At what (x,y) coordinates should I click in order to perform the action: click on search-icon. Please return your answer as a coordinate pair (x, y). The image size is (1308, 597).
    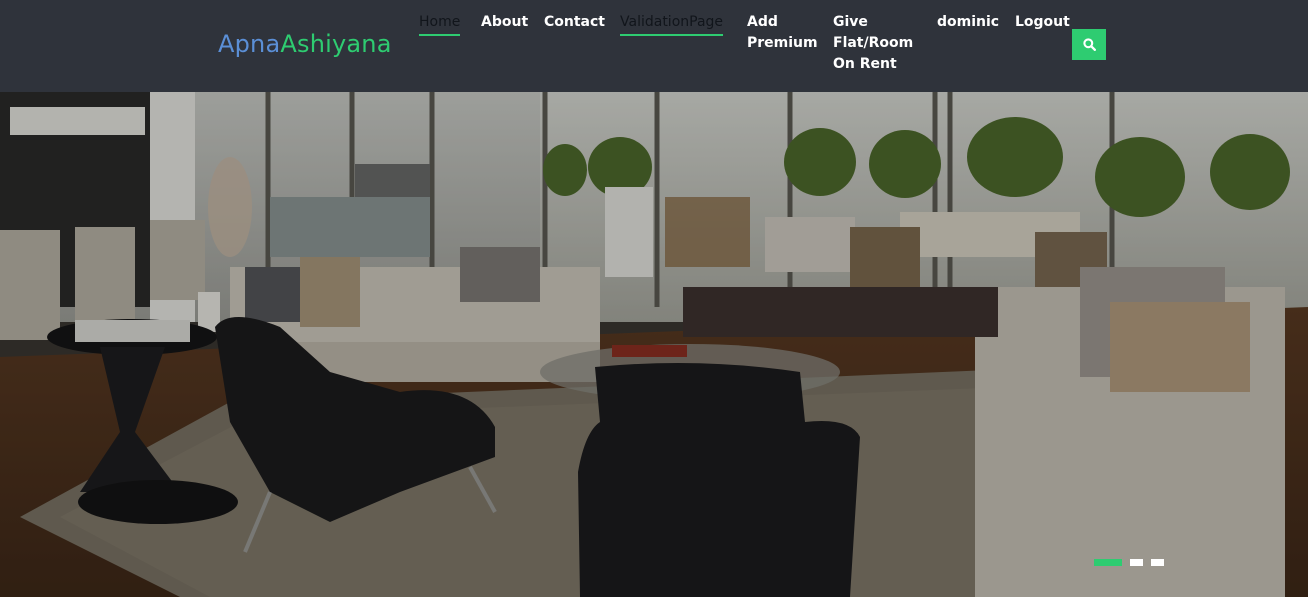
    Looking at the image, I should click on (1089, 44).